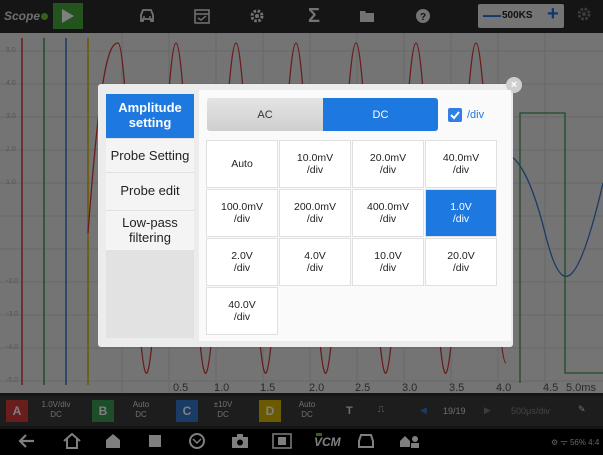  What do you see at coordinates (150, 230) in the screenshot?
I see `tab-low-pass-filtering: Low-pass filtering` at bounding box center [150, 230].